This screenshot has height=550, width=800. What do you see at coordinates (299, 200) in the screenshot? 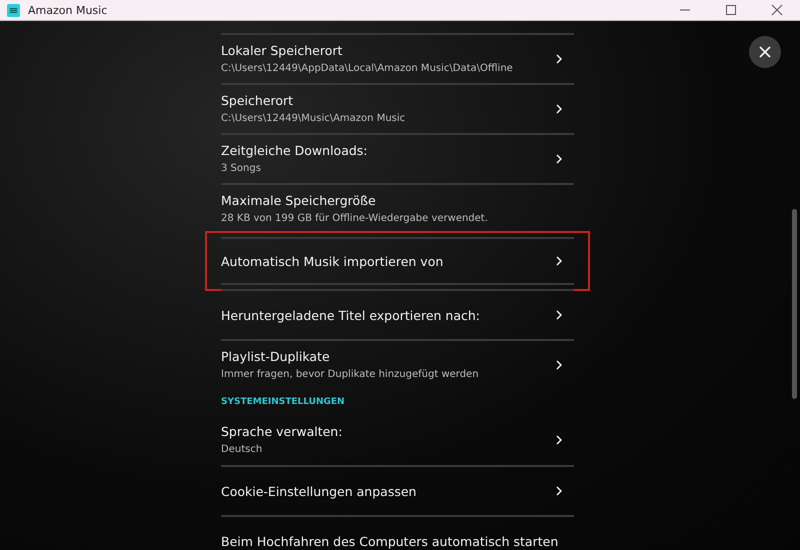
I see `setting-title: Maximale Speichergröße` at bounding box center [299, 200].